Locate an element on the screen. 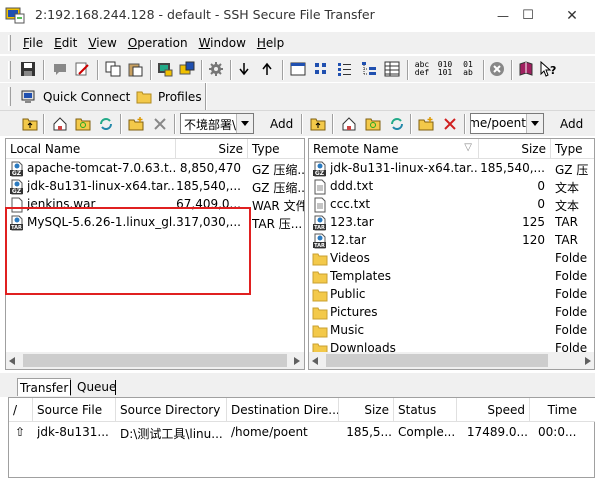  file-name: Music is located at coordinates (347, 330).